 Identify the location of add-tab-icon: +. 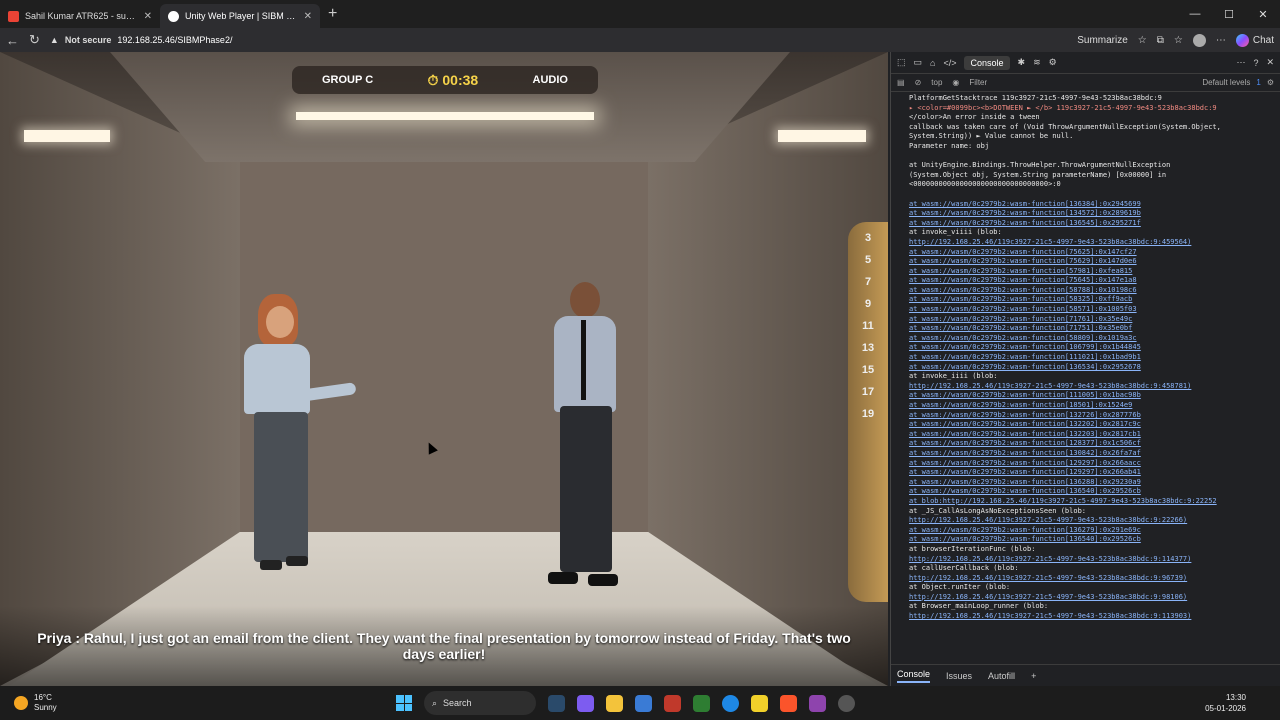
(1033, 676).